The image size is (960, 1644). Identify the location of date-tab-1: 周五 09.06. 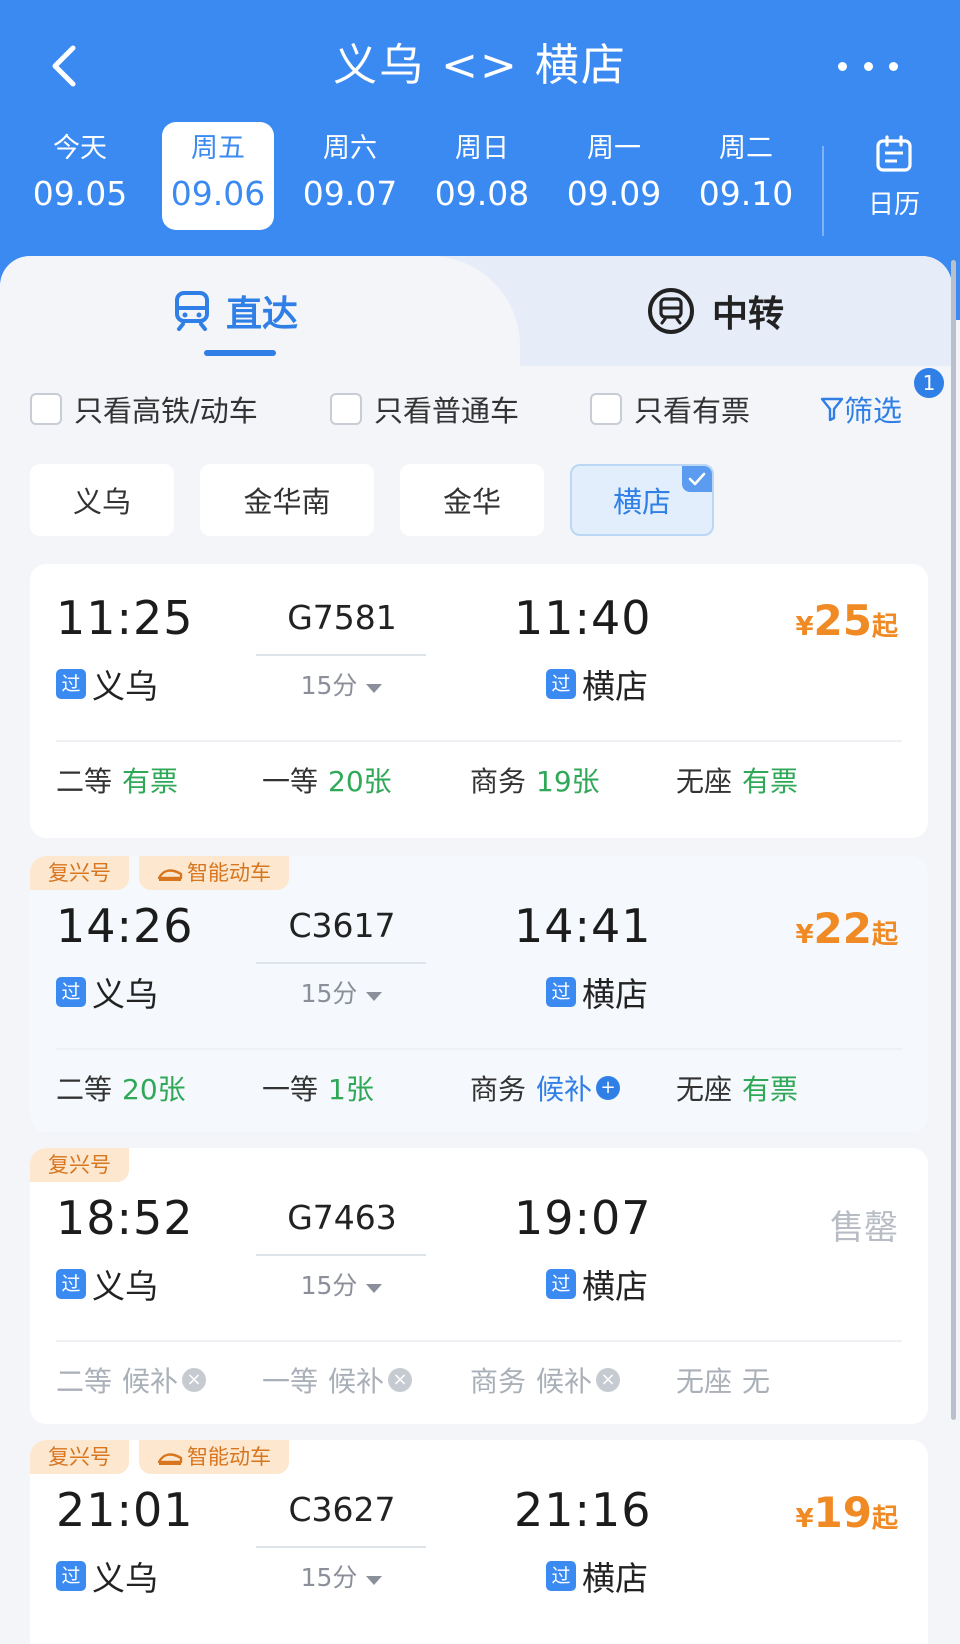
(218, 176).